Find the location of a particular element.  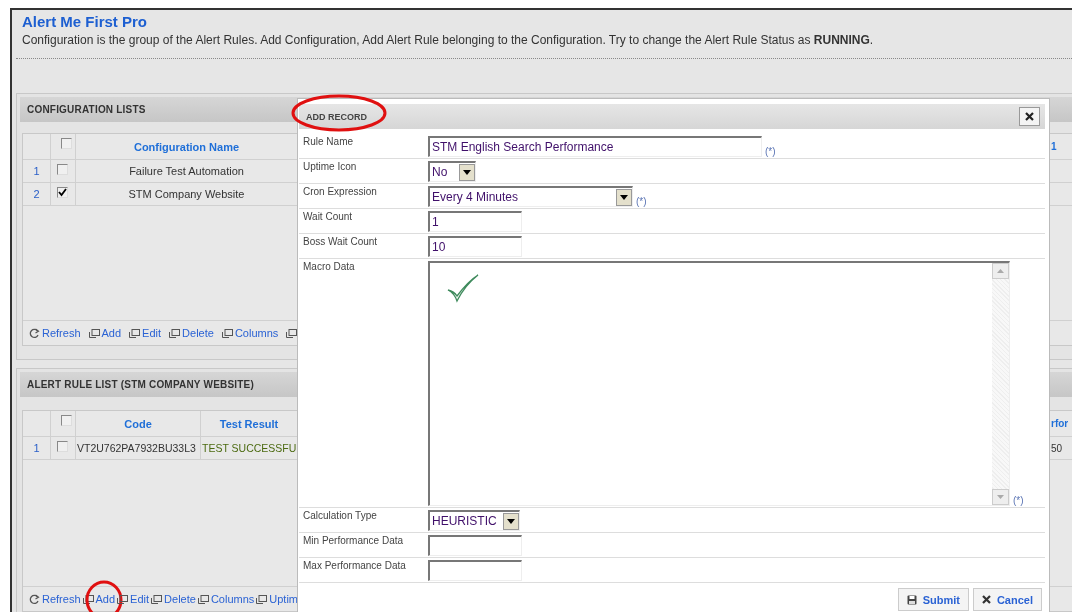

field-label: Calculation Type is located at coordinates (340, 516).